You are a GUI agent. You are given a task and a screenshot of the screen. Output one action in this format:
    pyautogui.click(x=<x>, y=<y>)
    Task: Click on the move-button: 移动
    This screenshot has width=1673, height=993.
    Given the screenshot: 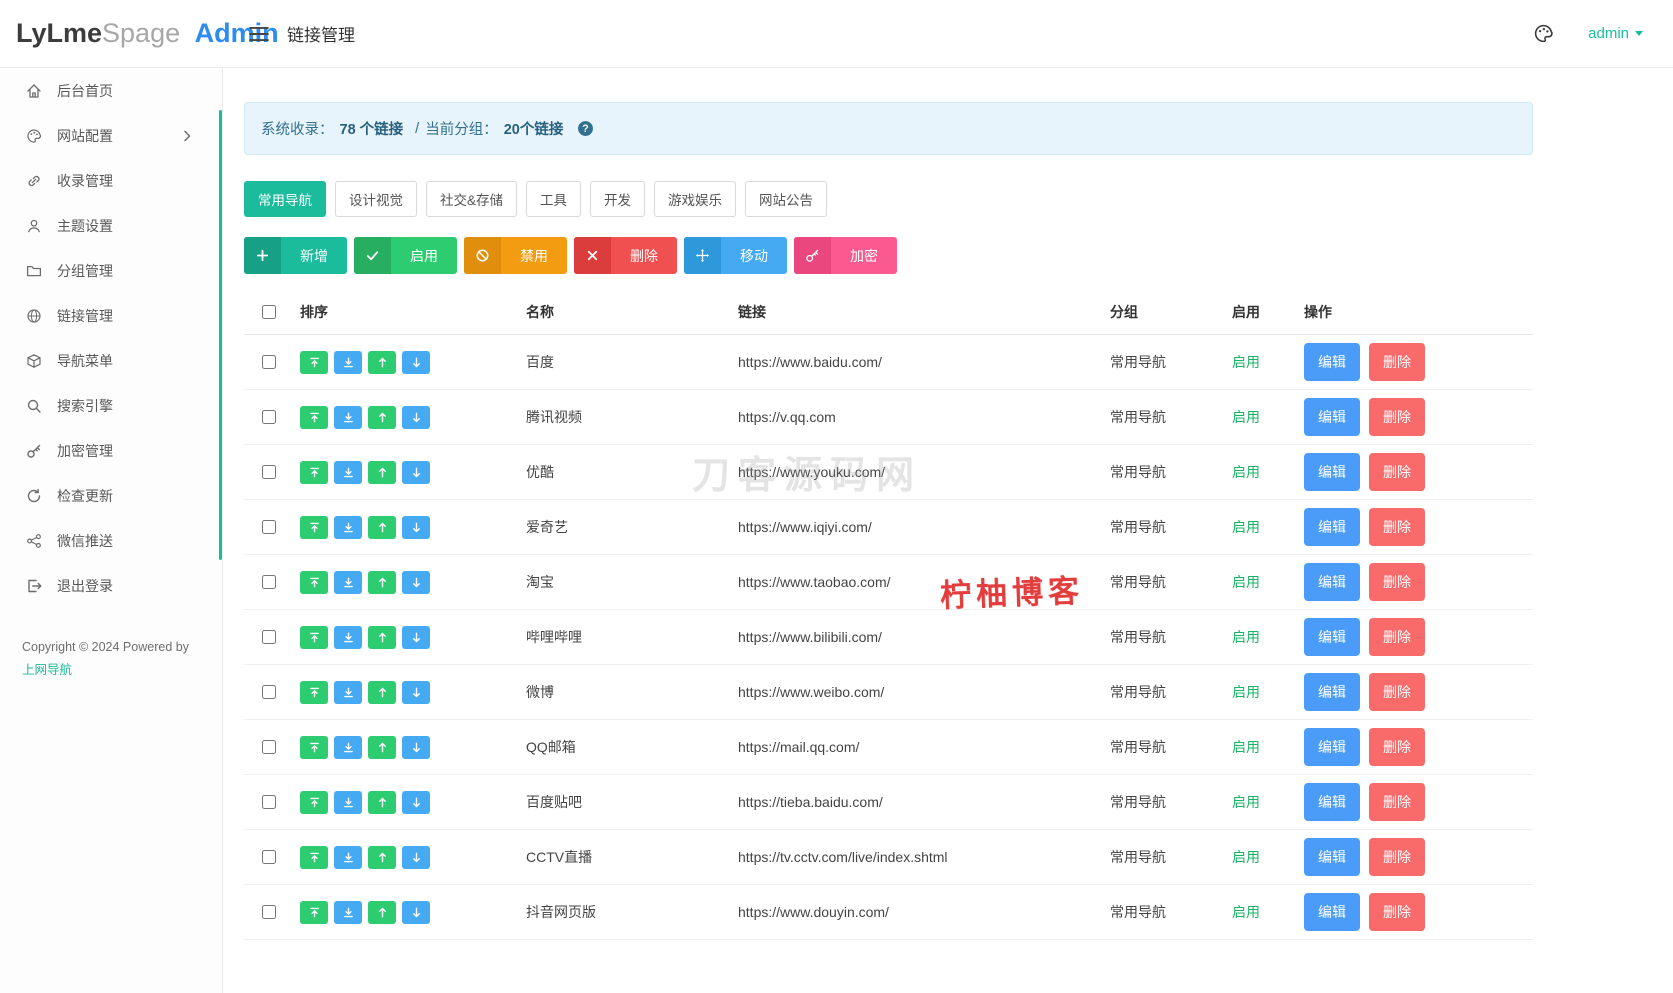 What is the action you would take?
    pyautogui.click(x=735, y=255)
    